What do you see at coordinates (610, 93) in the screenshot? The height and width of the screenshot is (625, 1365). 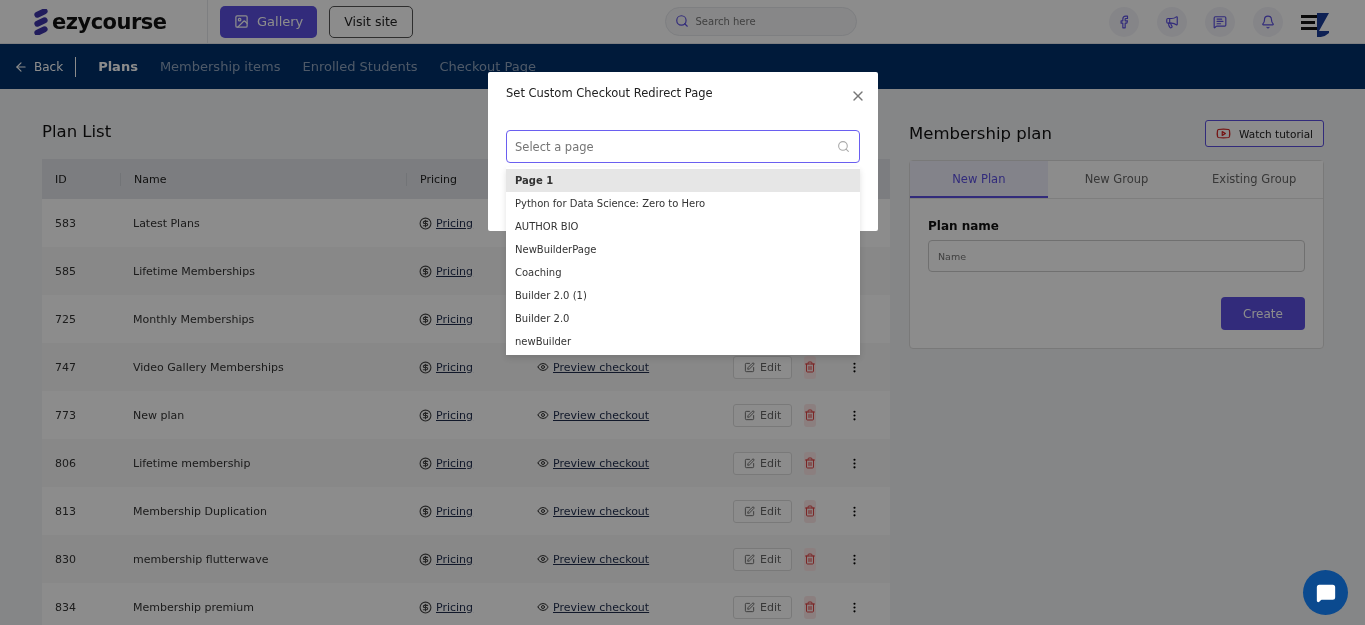 I see `modal-title: Set Custom Checkout Redirect Page` at bounding box center [610, 93].